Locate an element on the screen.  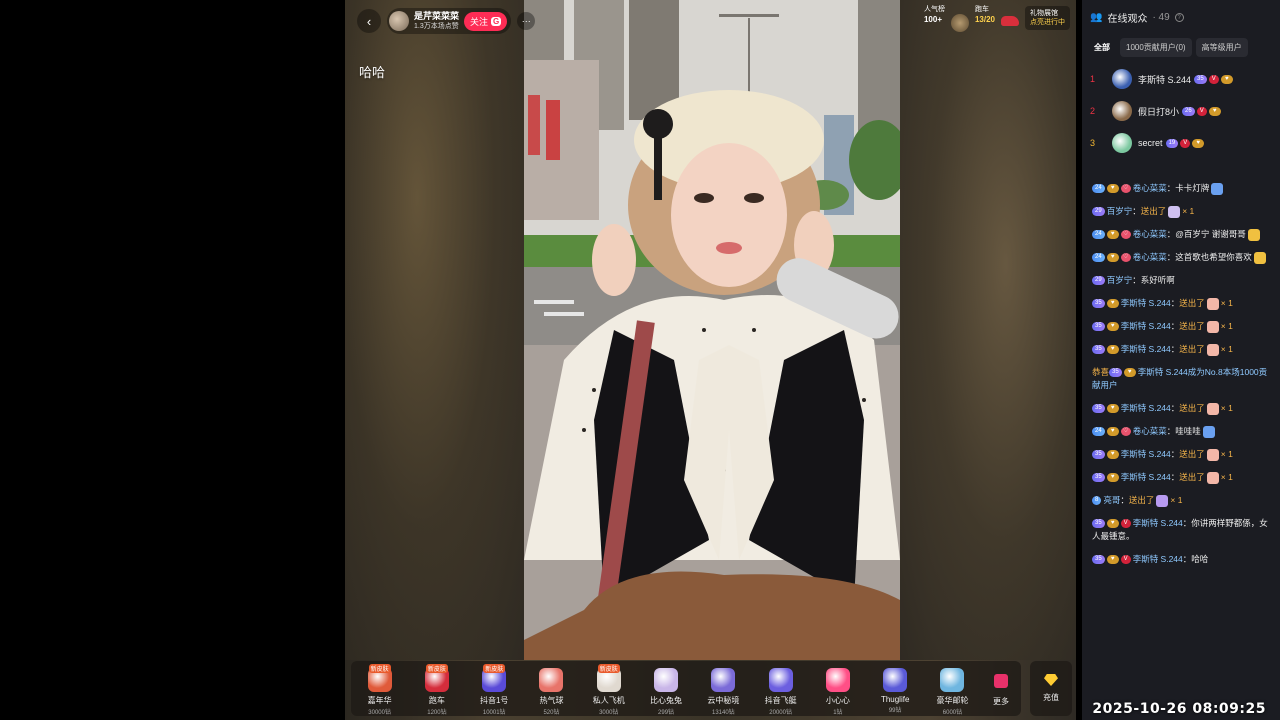
gift-hall-sub: 点亮进行中 is located at coordinates (1047, 23).